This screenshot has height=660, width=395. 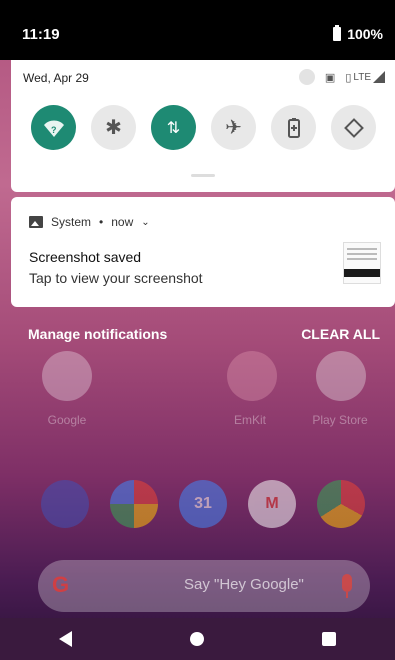 I want to click on signal-icon, so click(x=379, y=77).